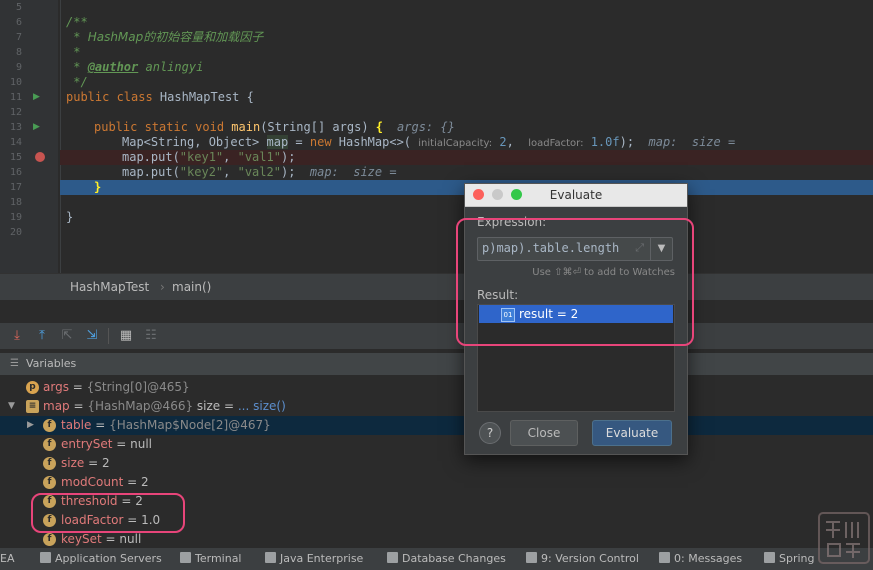 This screenshot has height=570, width=873. Describe the element at coordinates (15, 187) in the screenshot. I see `line-number: 17` at that location.